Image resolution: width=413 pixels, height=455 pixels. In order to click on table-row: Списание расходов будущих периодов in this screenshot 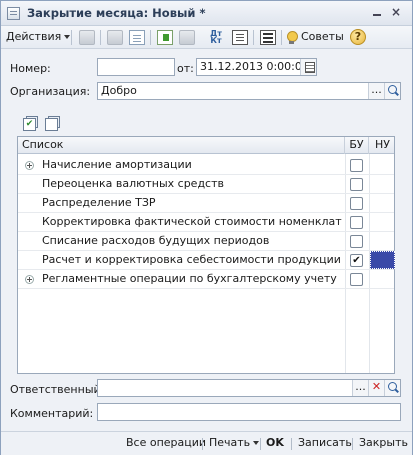, I will do `click(206, 241)`.